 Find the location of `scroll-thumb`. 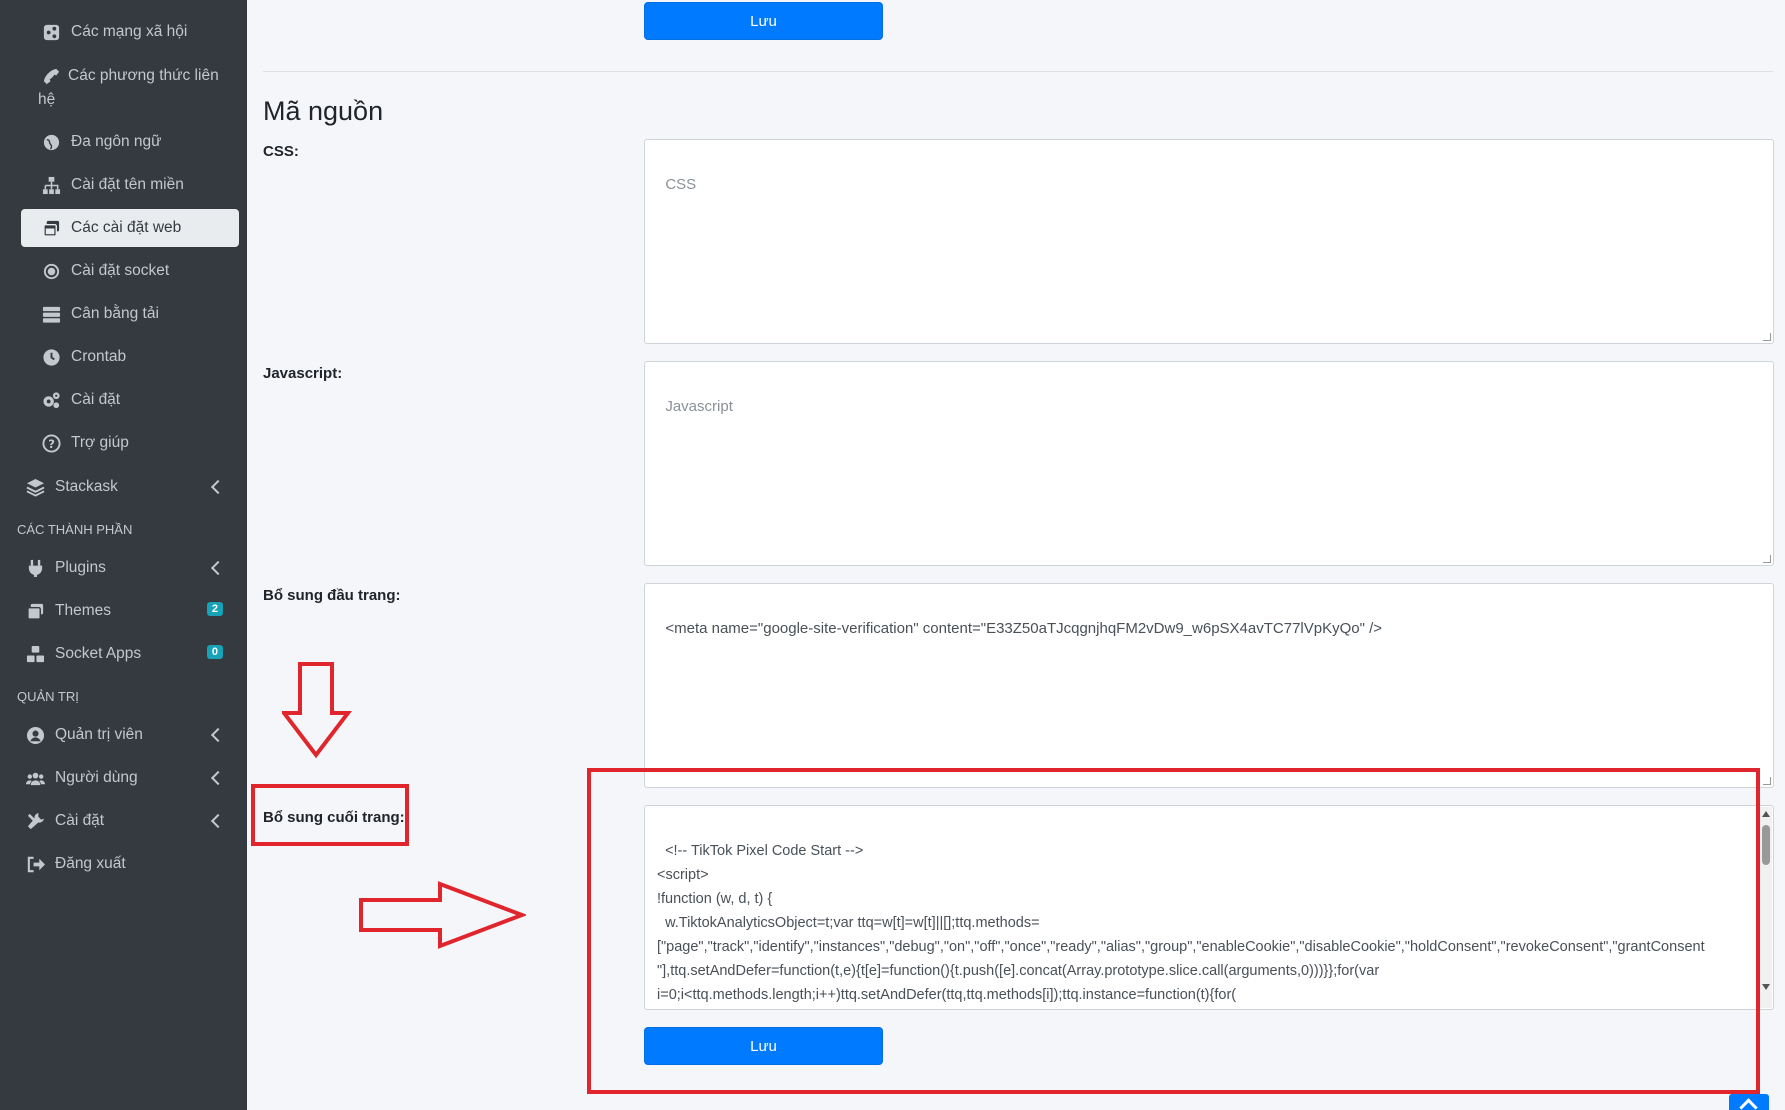

scroll-thumb is located at coordinates (1766, 845).